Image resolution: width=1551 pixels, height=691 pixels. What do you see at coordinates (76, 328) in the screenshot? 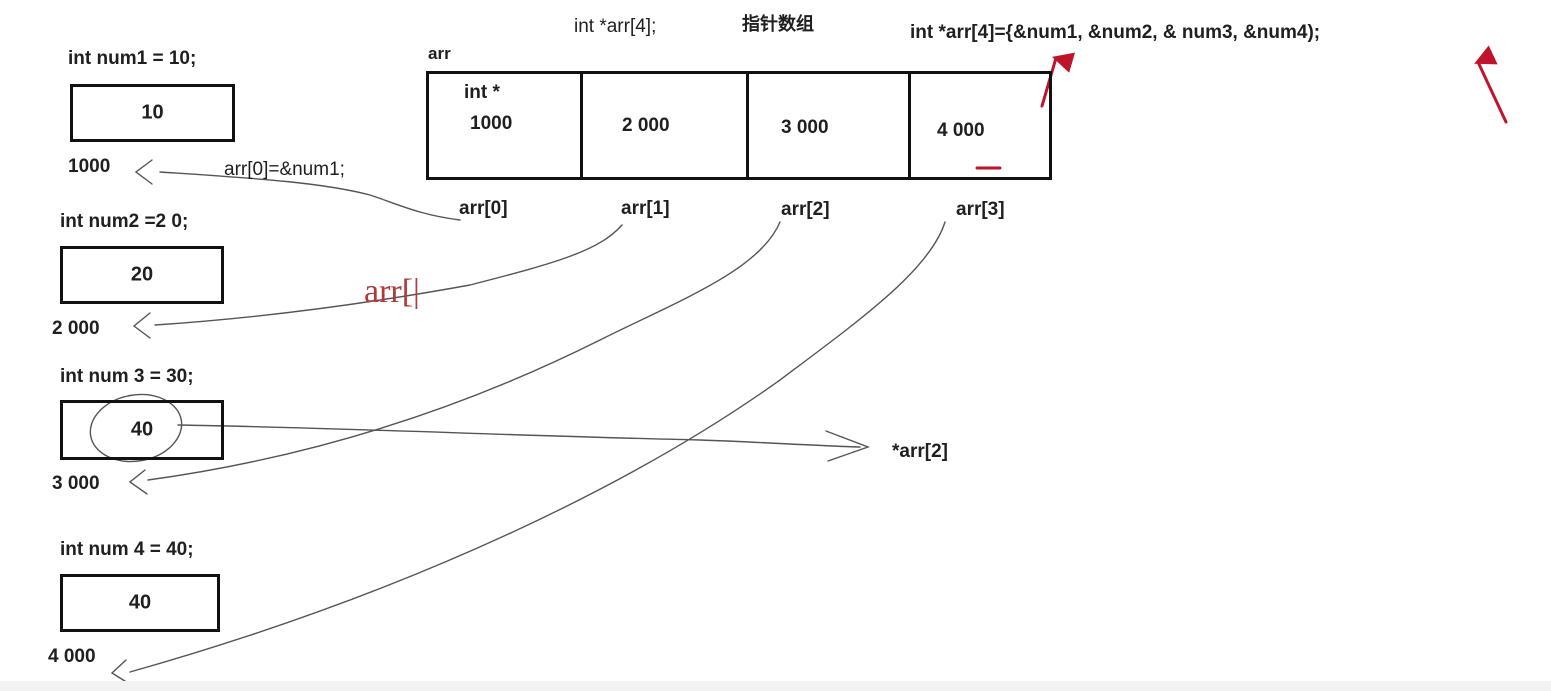
I see `var2-address: 2 000` at bounding box center [76, 328].